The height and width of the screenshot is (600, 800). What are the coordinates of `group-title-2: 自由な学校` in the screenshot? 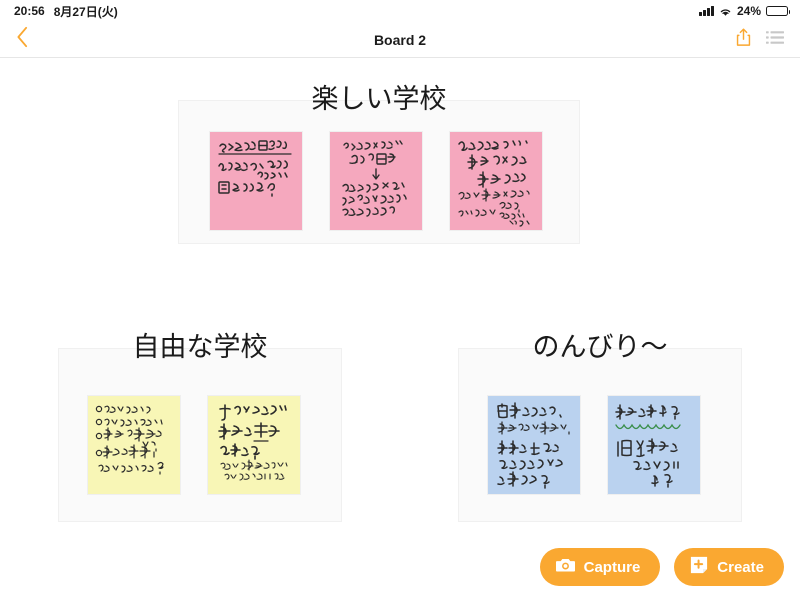 It's located at (200, 347).